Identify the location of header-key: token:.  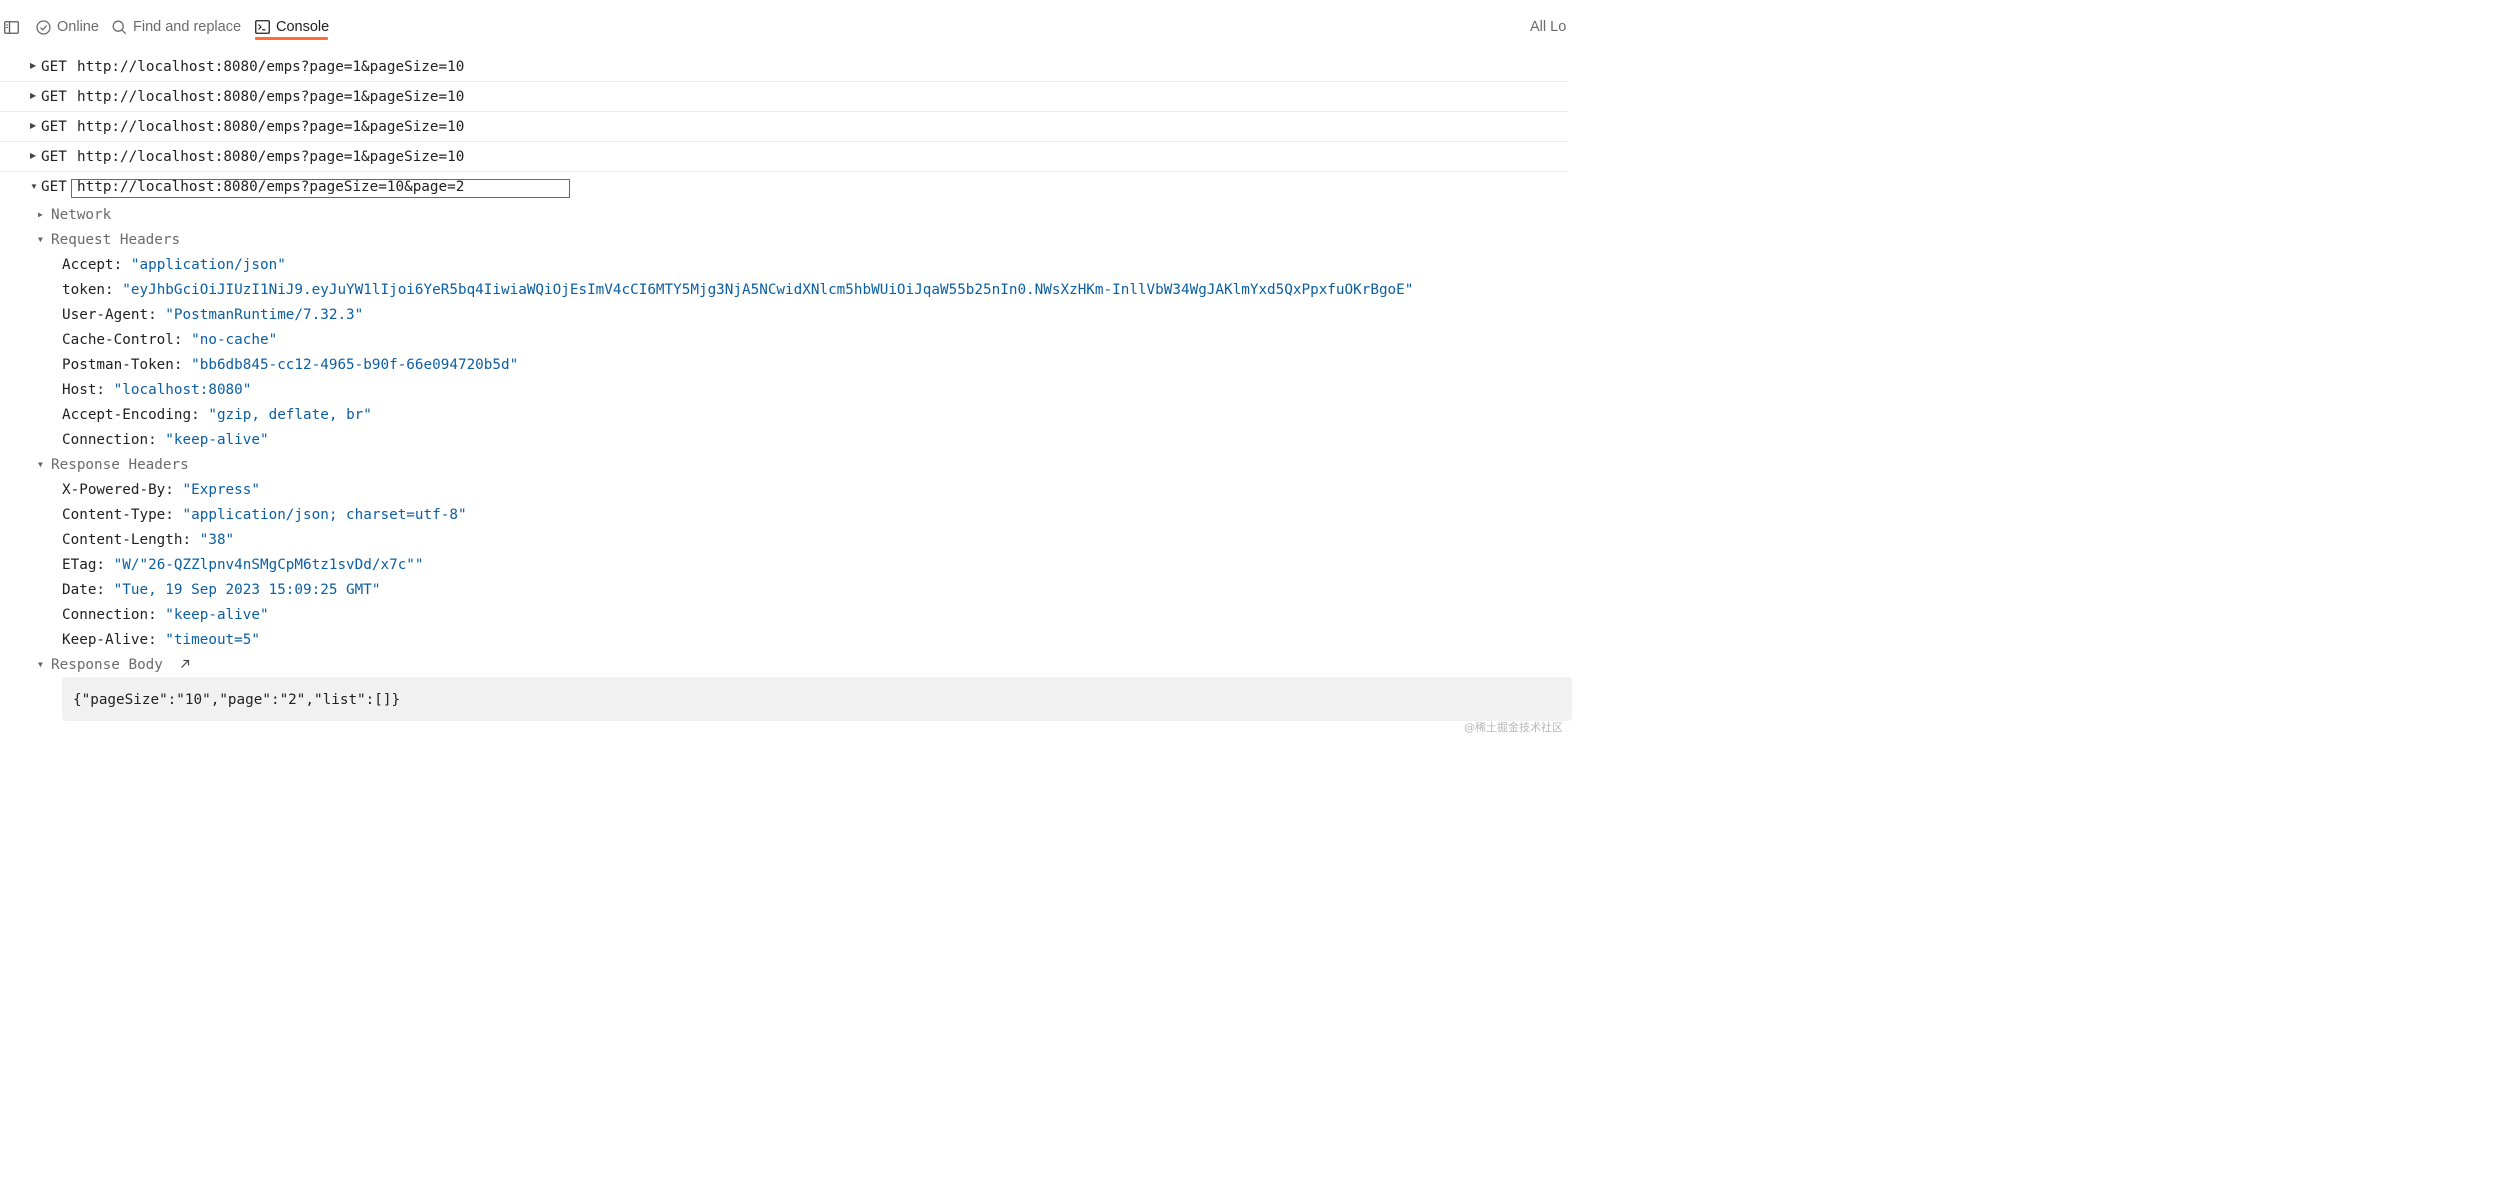
(88, 290).